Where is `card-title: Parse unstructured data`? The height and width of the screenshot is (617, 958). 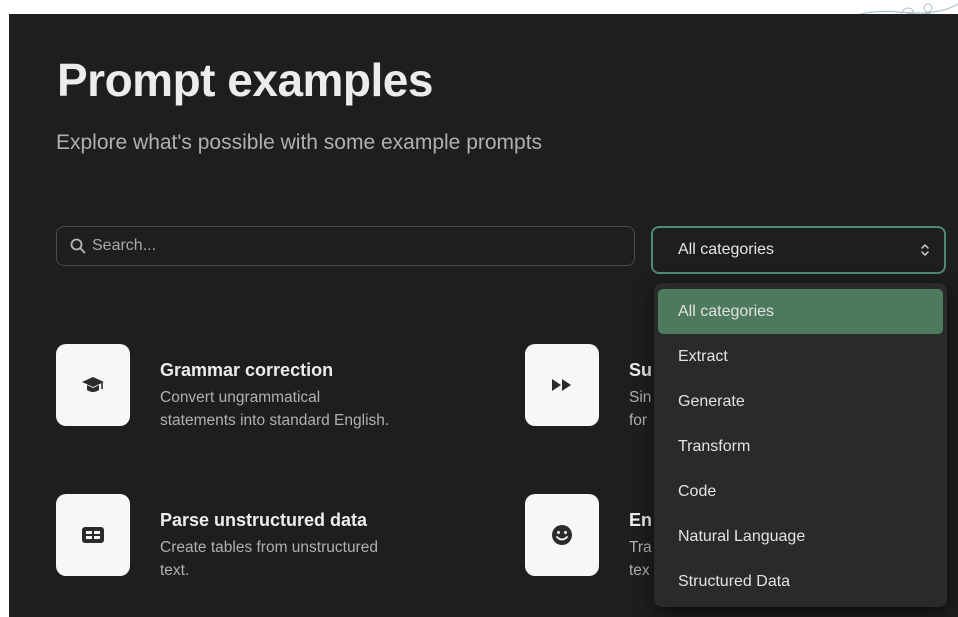
card-title: Parse unstructured data is located at coordinates (264, 520).